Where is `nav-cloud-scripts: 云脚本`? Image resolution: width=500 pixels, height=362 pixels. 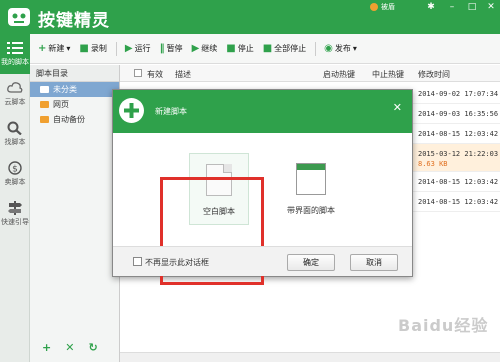 nav-cloud-scripts: 云脚本 is located at coordinates (15, 94).